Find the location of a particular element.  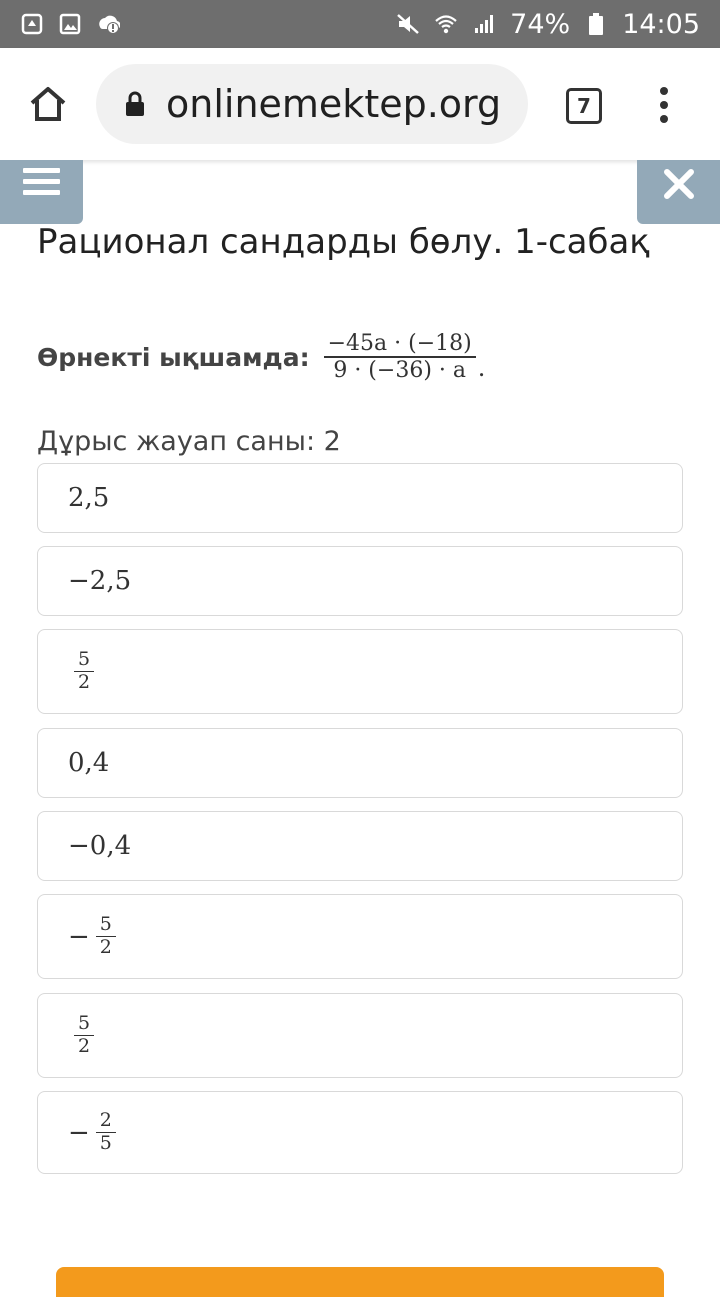

hamburger-menu-icon is located at coordinates (41, 181).